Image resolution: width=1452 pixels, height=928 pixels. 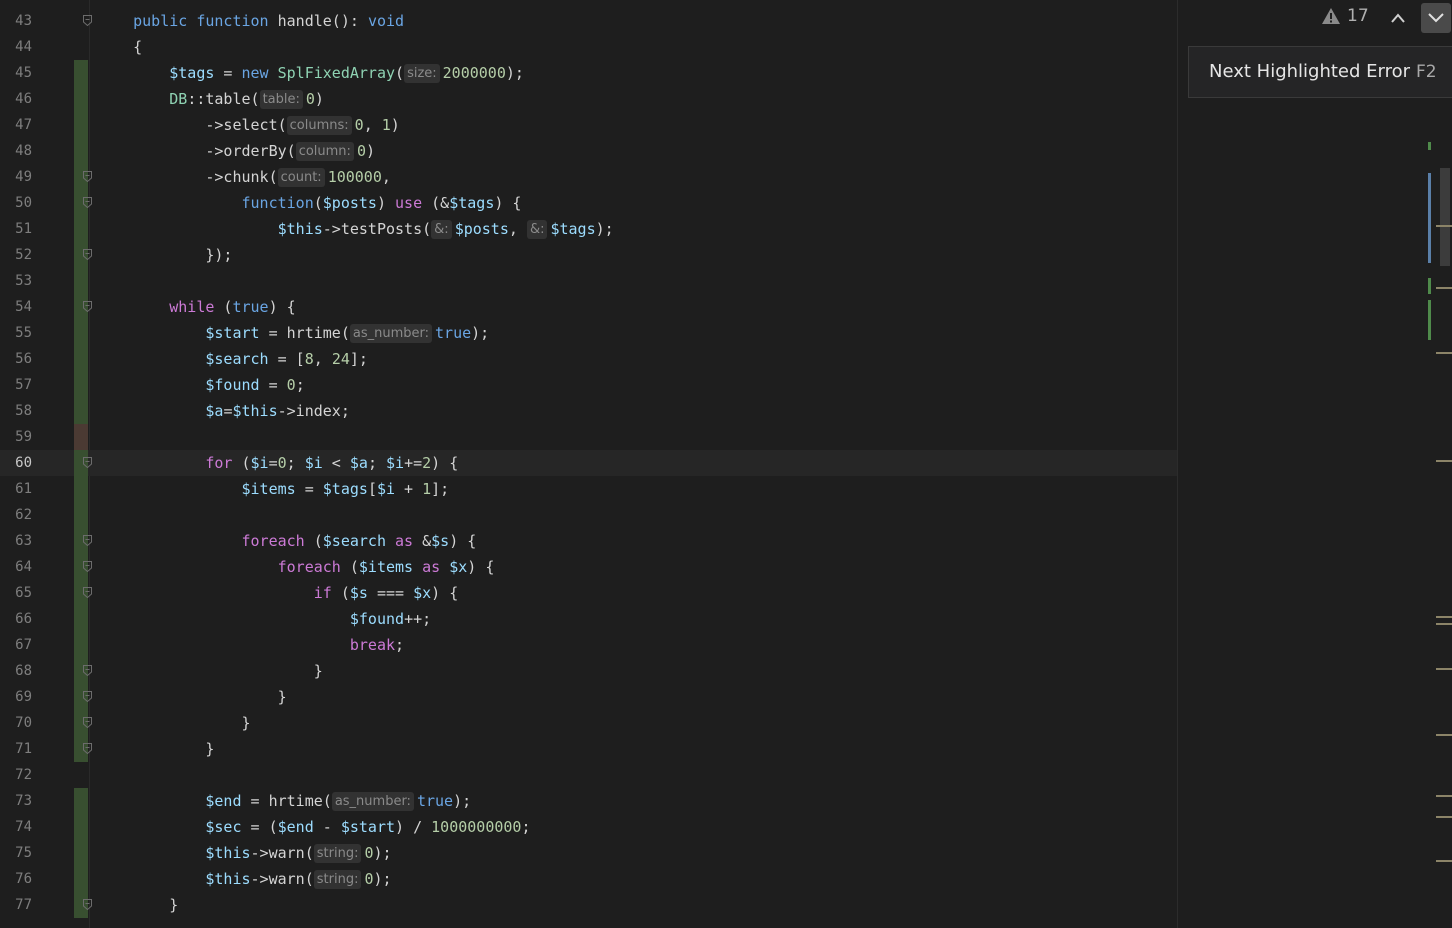 I want to click on code-line: 60 for ($i=0; $i < $a; $i+=2) {, so click(x=589, y=463).